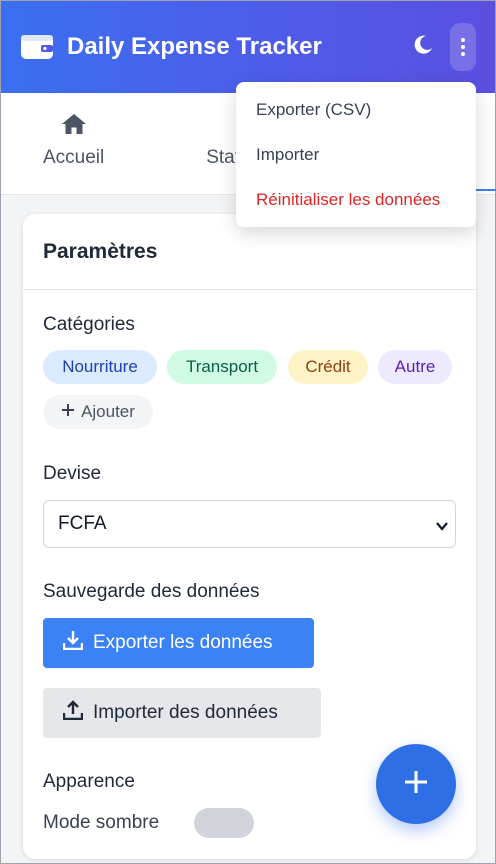 The height and width of the screenshot is (864, 496). What do you see at coordinates (89, 781) in the screenshot?
I see `appearance-label: Apparence` at bounding box center [89, 781].